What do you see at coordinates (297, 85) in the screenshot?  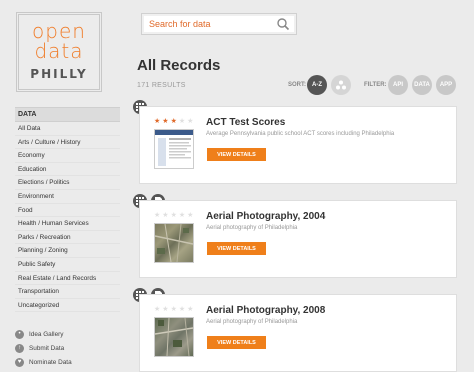 I see `sort-label: SORT:` at bounding box center [297, 85].